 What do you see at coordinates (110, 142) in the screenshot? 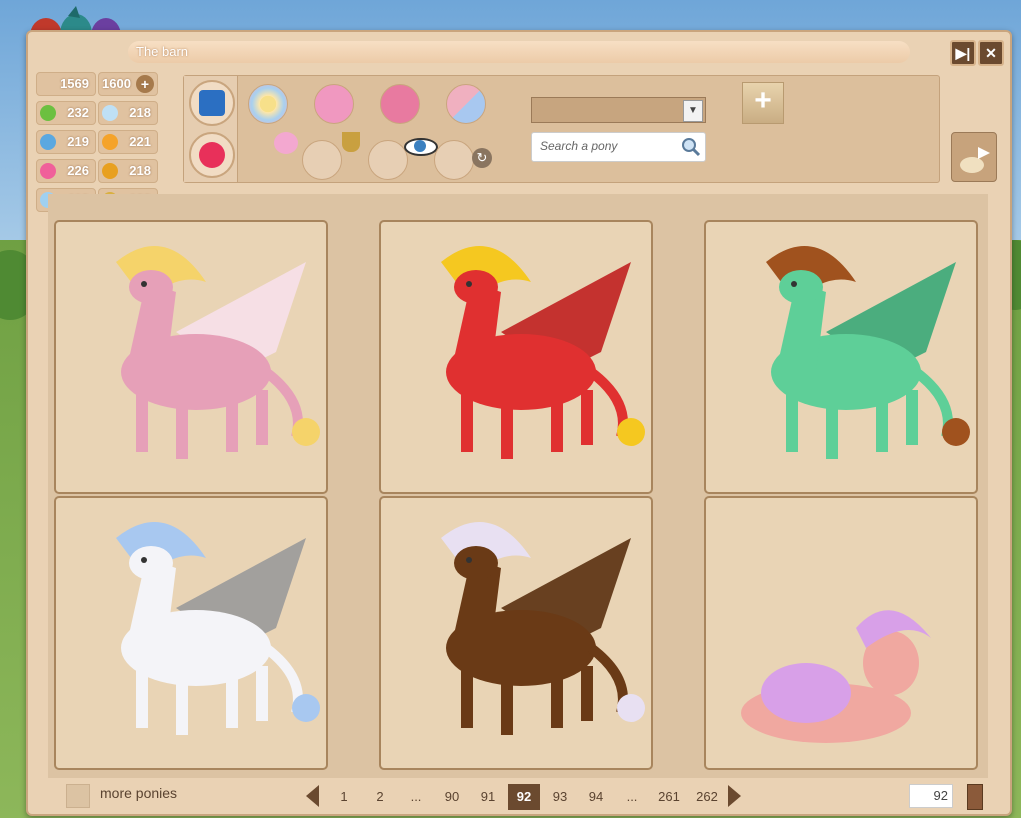
I see `flame-icon` at bounding box center [110, 142].